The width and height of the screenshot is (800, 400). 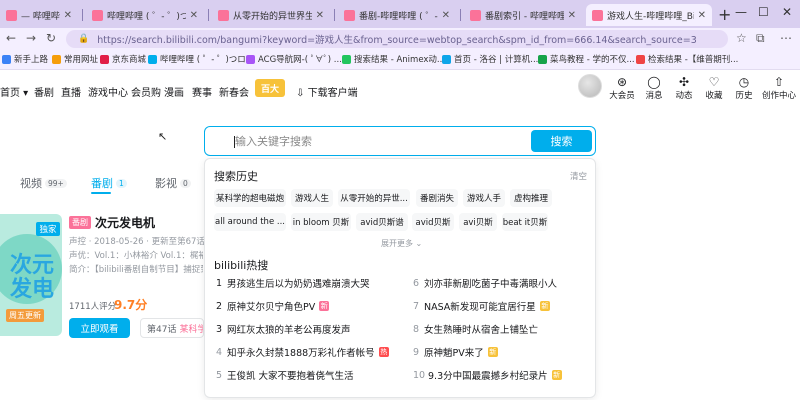 What do you see at coordinates (787, 12) in the screenshot?
I see `close-window-icon: ✕` at bounding box center [787, 12].